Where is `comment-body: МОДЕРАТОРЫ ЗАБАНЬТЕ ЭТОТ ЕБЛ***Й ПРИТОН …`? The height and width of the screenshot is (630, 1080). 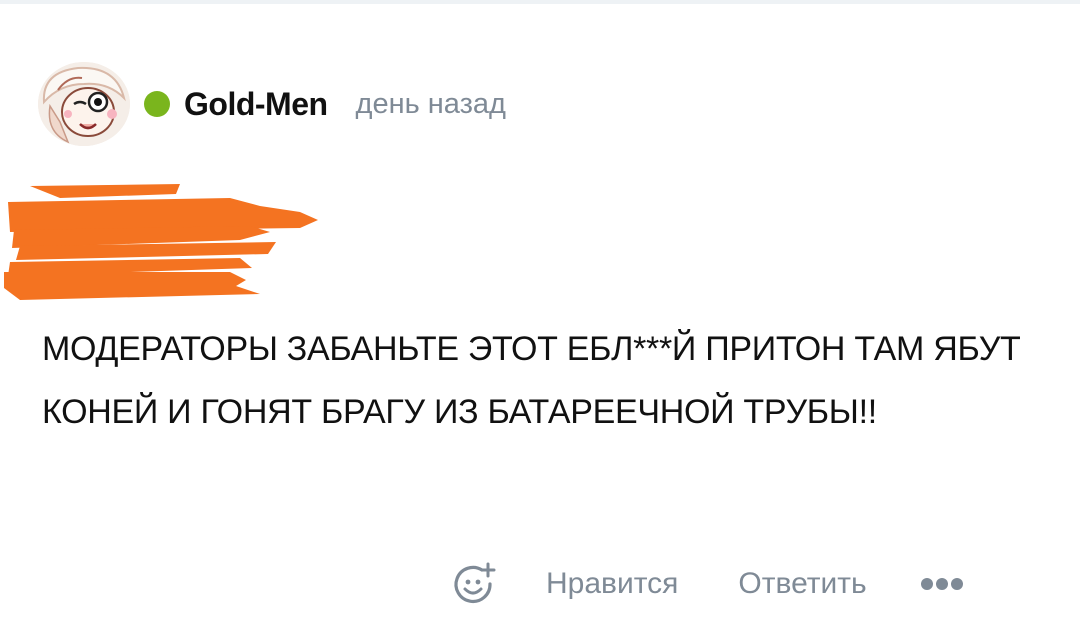 comment-body: МОДЕРАТОРЫ ЗАБАНЬТЕ ЭТОТ ЕБЛ***Й ПРИТОН … is located at coordinates (531, 380).